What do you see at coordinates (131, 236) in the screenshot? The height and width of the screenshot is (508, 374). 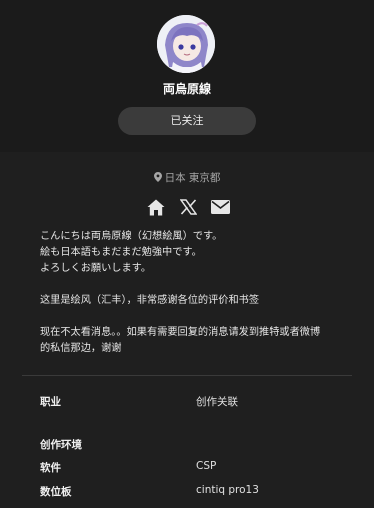 I see `bio-line: こんにちは両烏原線（幻想絵風）です。` at bounding box center [131, 236].